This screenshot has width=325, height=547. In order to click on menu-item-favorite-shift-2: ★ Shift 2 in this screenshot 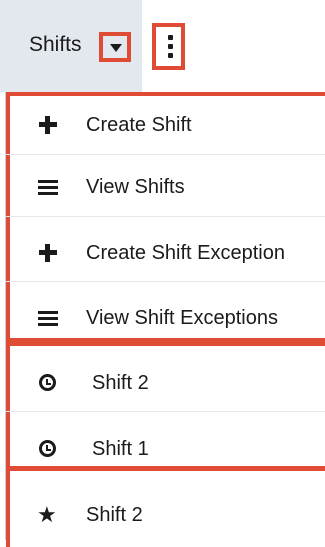, I will do `click(165, 516)`.